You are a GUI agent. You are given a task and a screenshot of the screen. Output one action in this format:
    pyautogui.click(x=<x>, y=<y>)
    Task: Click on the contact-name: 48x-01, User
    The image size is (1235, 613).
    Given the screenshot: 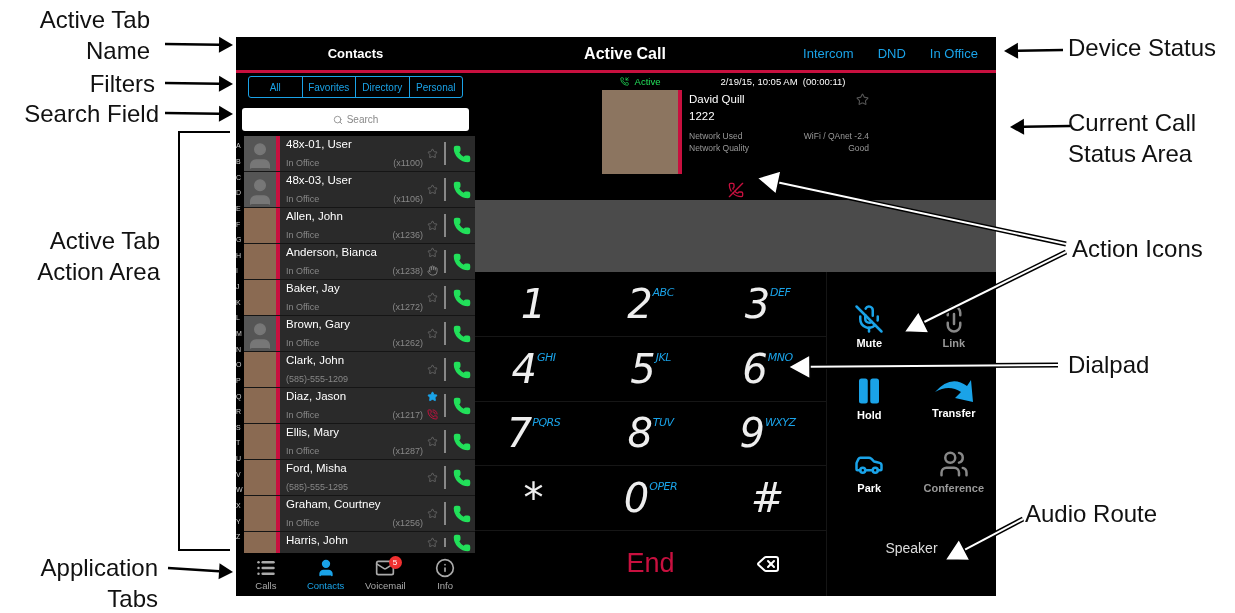 What is the action you would take?
    pyautogui.click(x=319, y=144)
    